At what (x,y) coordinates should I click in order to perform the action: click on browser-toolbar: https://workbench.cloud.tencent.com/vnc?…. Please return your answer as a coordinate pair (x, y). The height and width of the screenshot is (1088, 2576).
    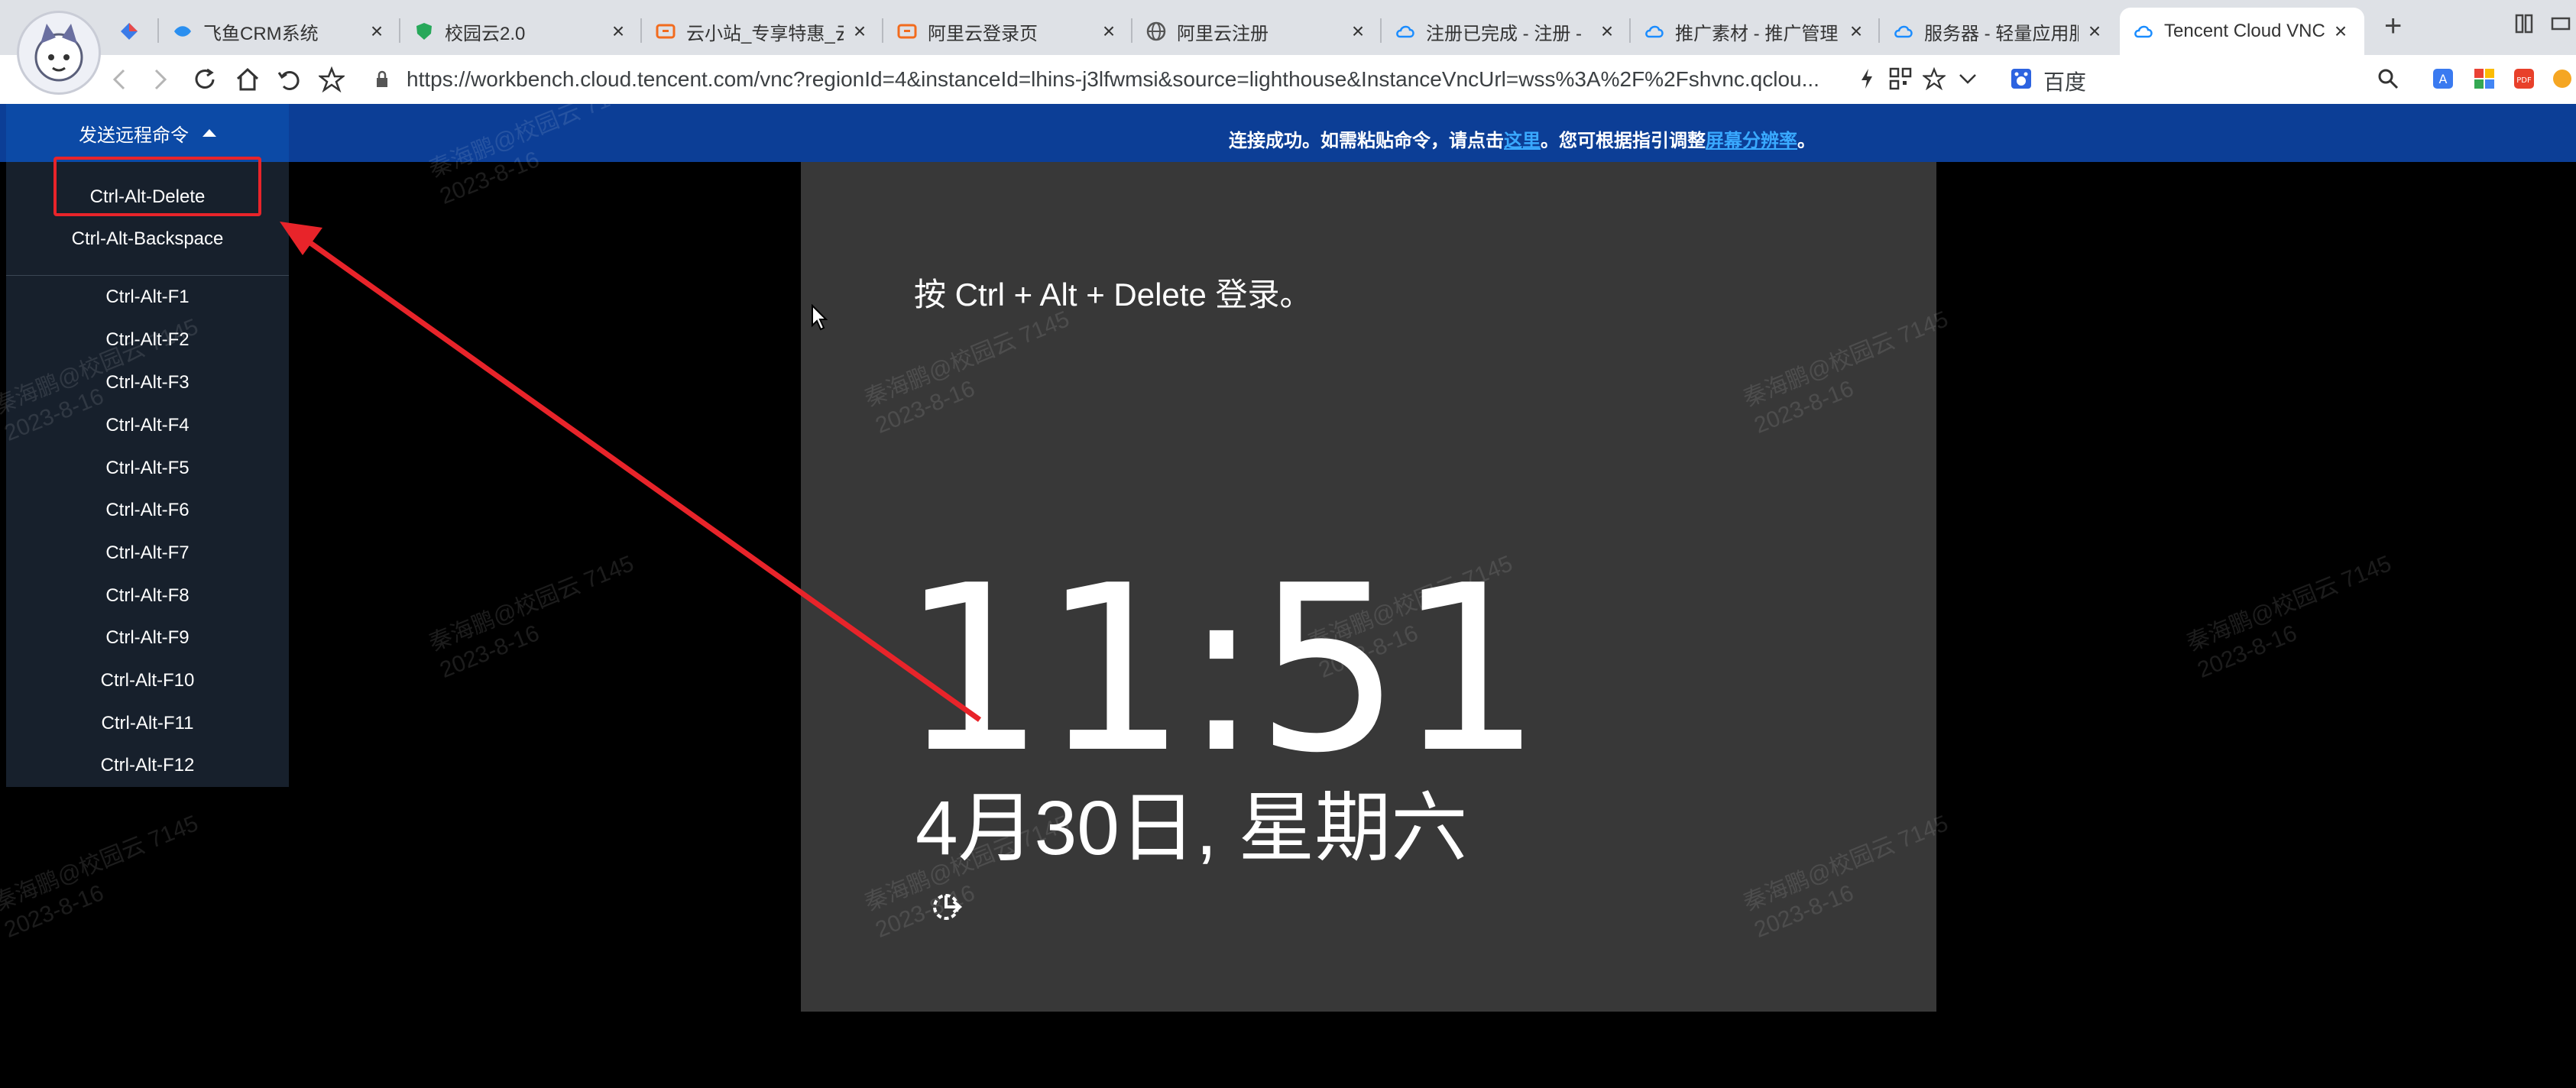
    Looking at the image, I should click on (1288, 80).